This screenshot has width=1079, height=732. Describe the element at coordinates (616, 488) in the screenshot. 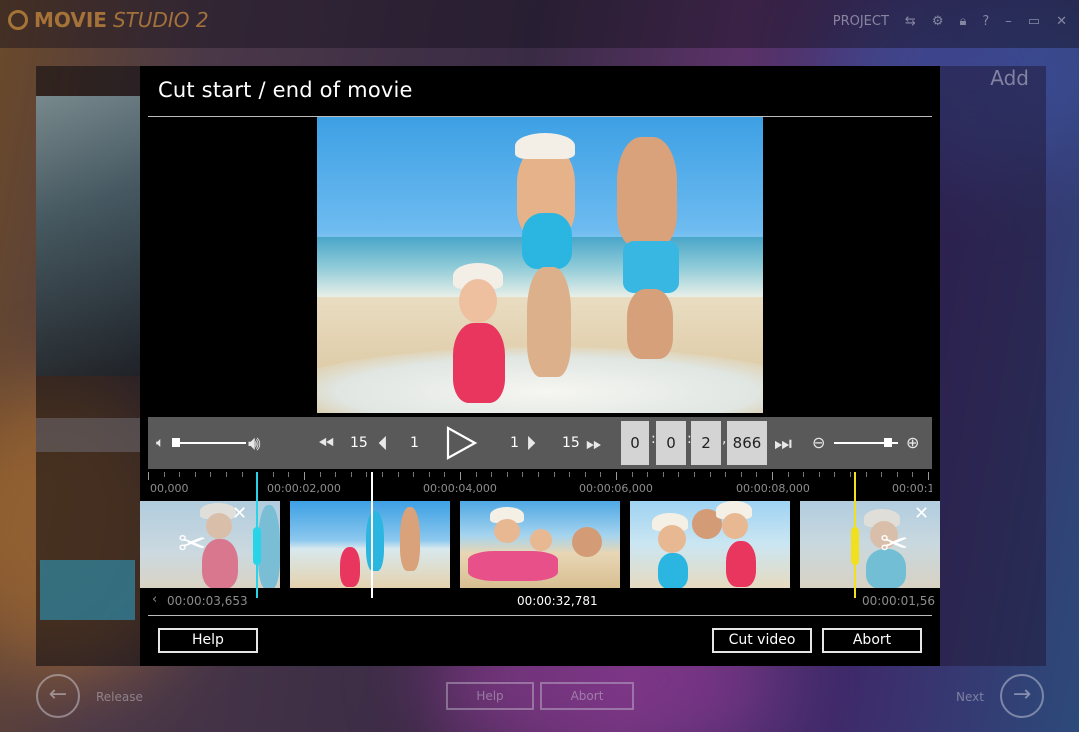

I see `ruler-label: 00:00:06,000` at that location.